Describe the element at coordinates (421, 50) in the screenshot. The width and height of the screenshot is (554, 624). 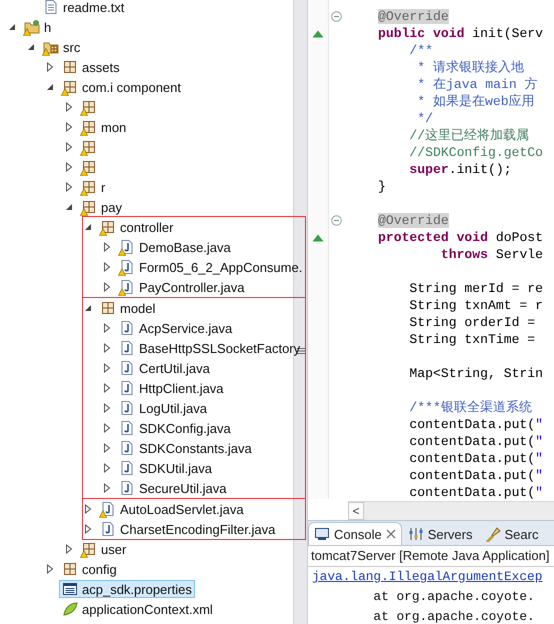
I see `code-line: /**` at that location.